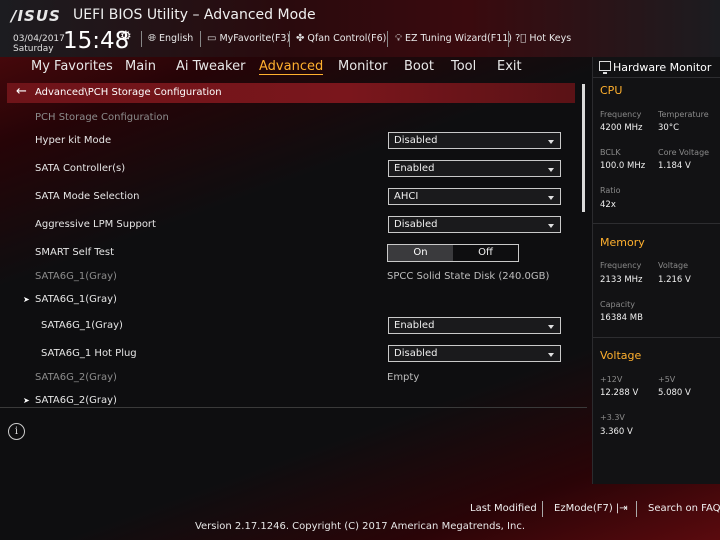  Describe the element at coordinates (684, 508) in the screenshot. I see `search-faq-button: Search on FAQ` at that location.